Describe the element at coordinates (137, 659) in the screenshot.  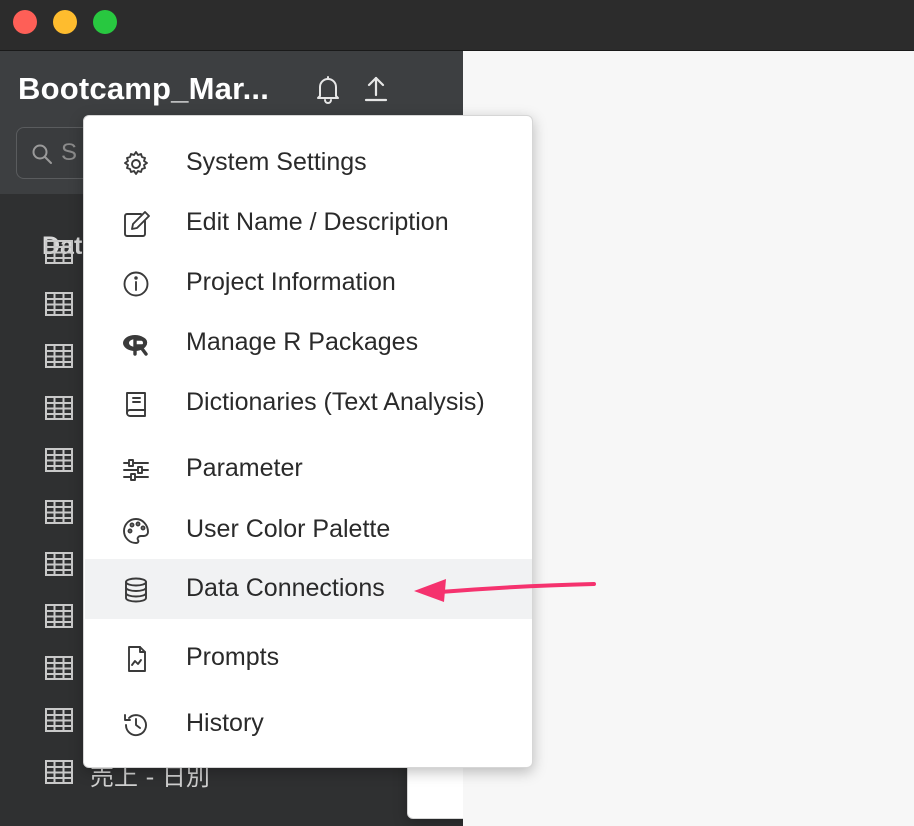
I see `document-icon` at that location.